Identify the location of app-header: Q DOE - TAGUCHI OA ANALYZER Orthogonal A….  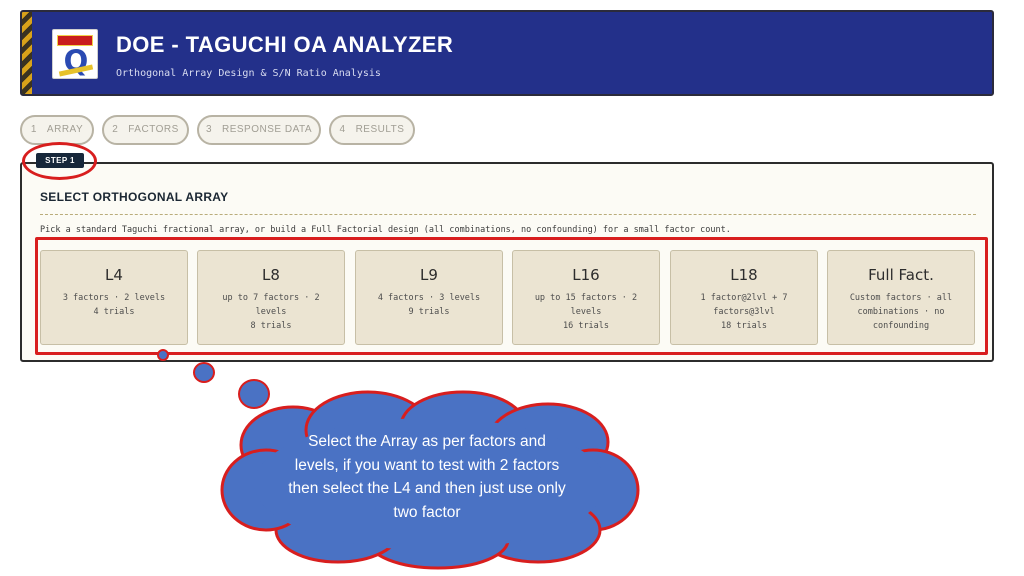
(507, 53).